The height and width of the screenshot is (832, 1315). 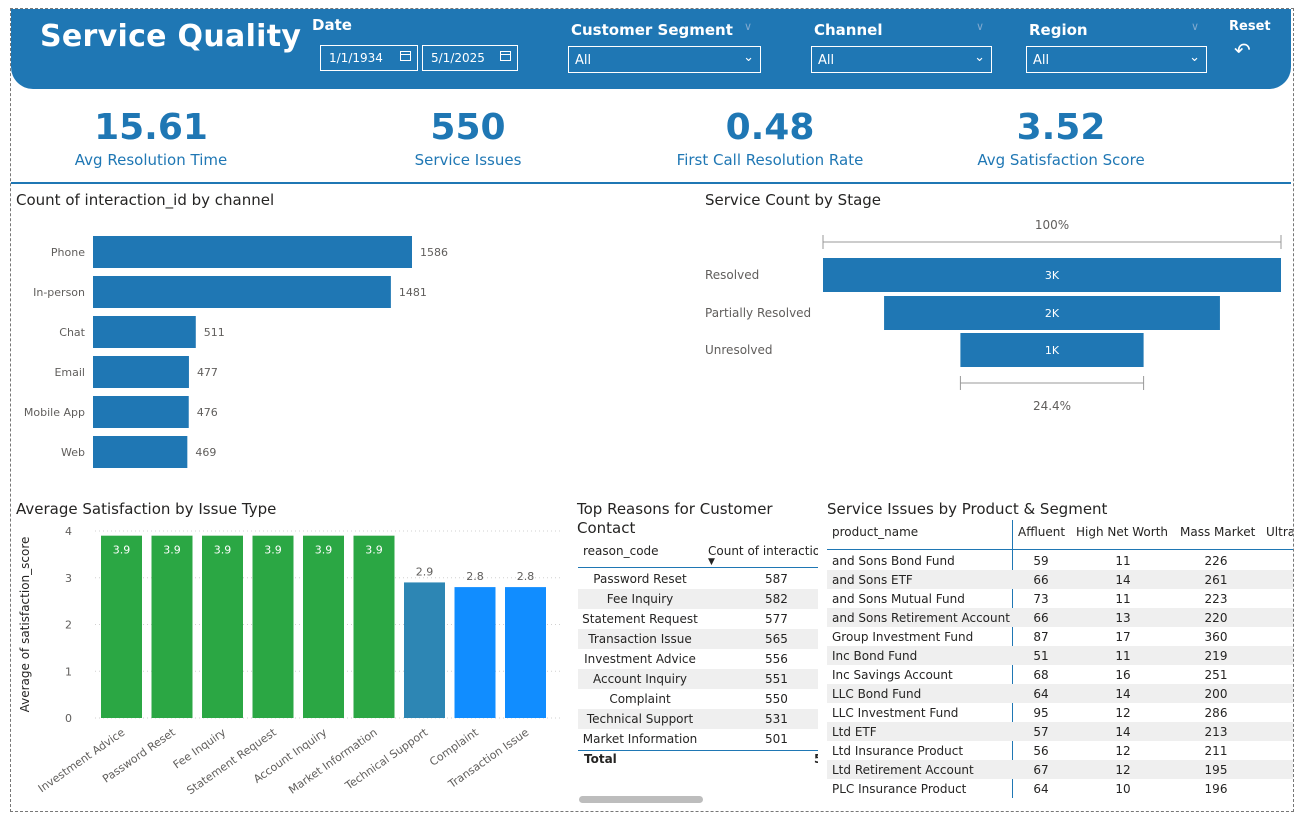 I want to click on table-row: LLC Bond Fund 64 14 200, so click(x=1060, y=693).